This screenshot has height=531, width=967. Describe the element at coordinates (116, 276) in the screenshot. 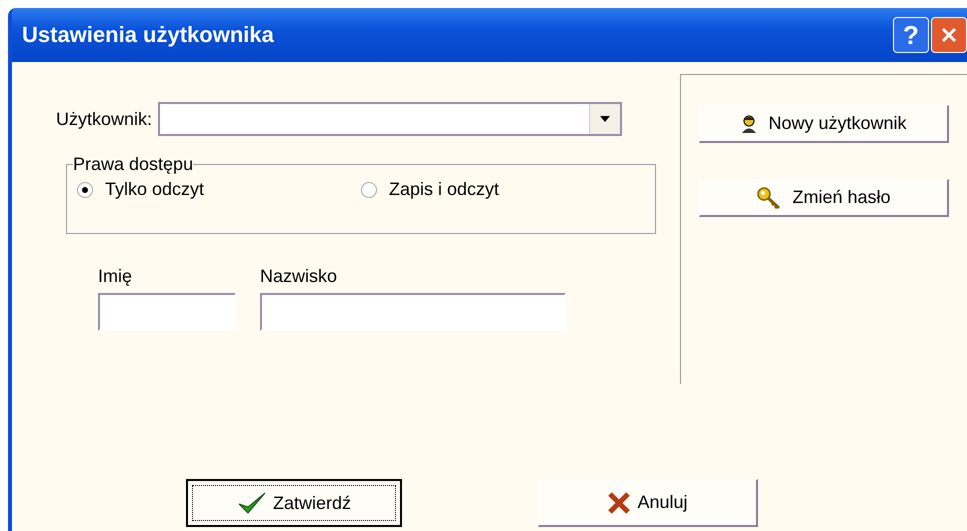

I see `field-label: Imię` at that location.